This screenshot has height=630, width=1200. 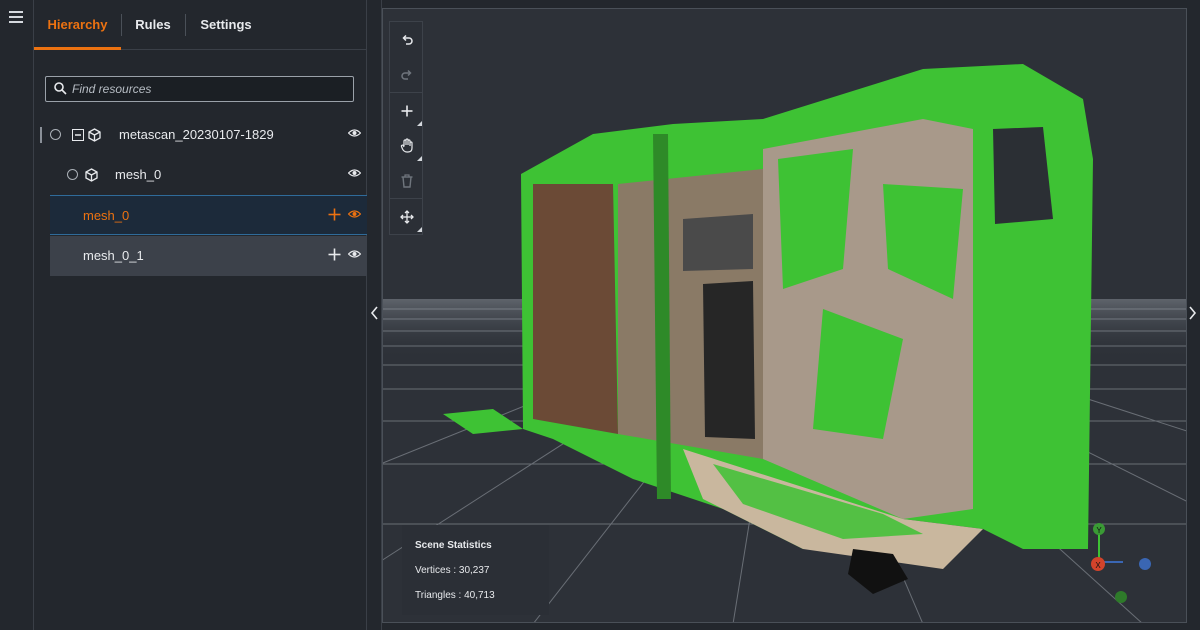 I want to click on axis-gizmo: Y X, so click(x=1121, y=563).